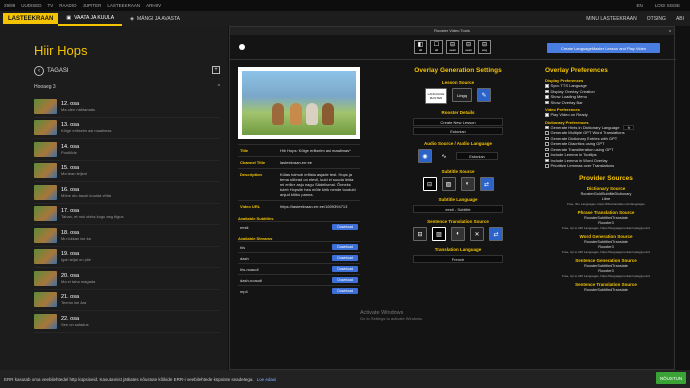 This screenshot has height=388, width=690. What do you see at coordinates (216, 70) in the screenshot?
I see `add-playlist-icon: +` at bounding box center [216, 70].